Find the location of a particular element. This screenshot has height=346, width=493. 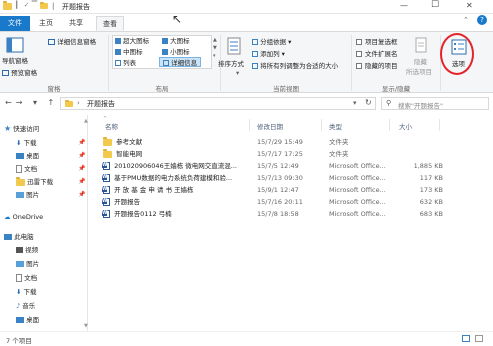

current-view-group-label: 当前视图 is located at coordinates (286, 89).